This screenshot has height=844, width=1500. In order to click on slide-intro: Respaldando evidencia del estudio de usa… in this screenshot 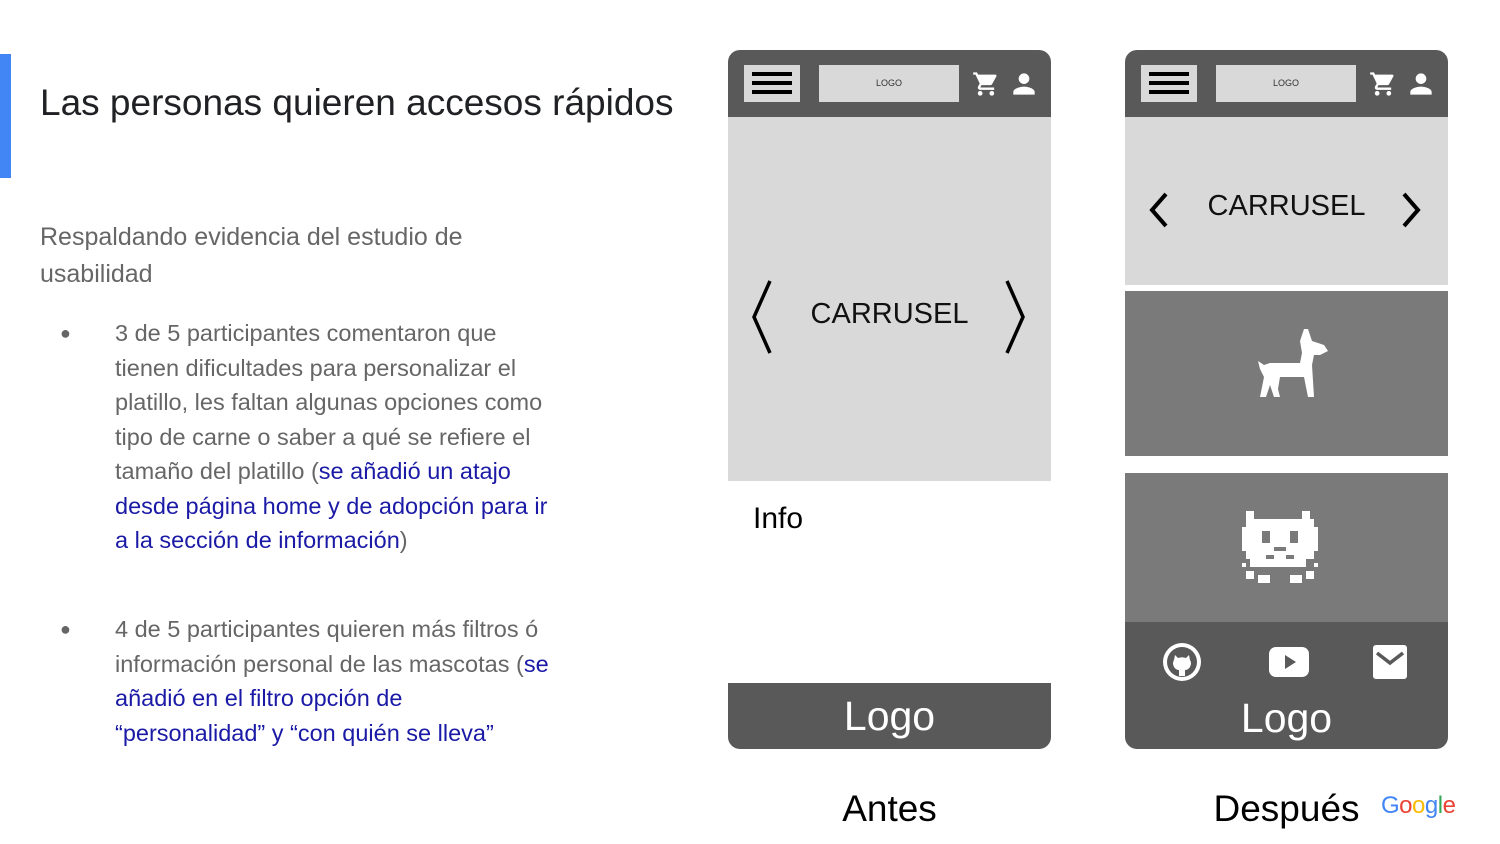, I will do `click(251, 255)`.